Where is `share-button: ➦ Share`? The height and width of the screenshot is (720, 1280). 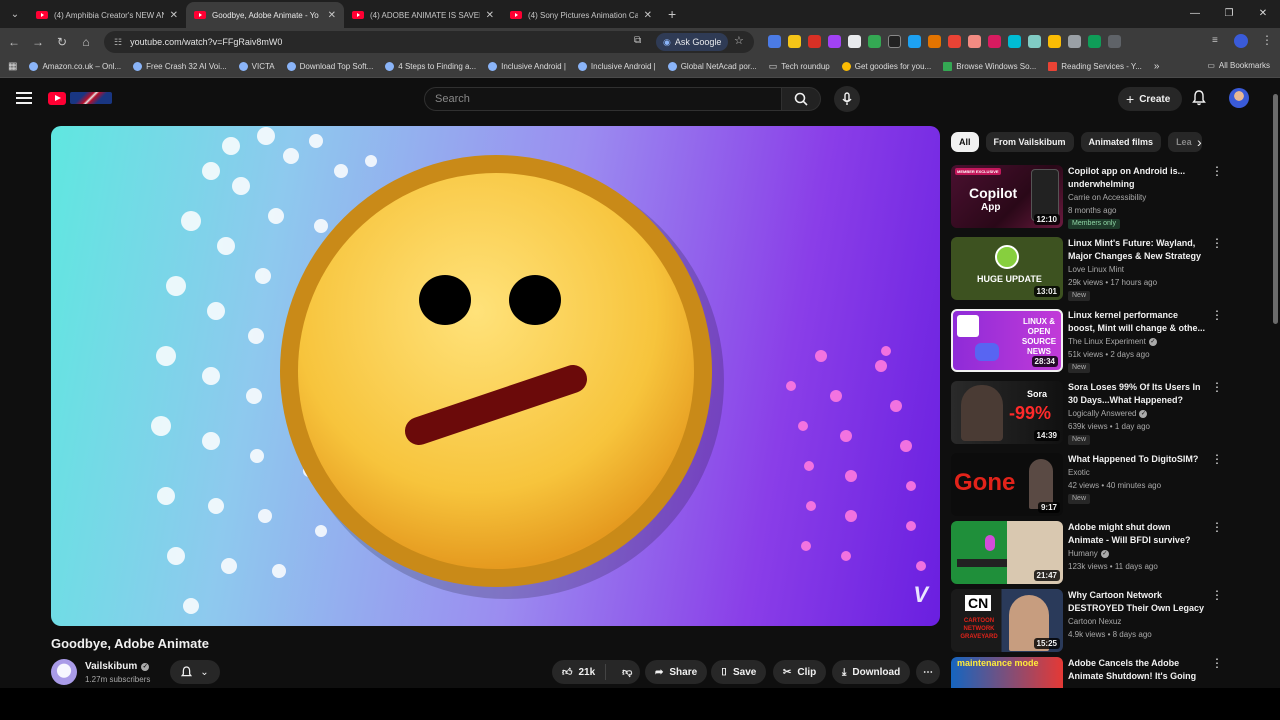
share-button: ➦ Share is located at coordinates (676, 672).